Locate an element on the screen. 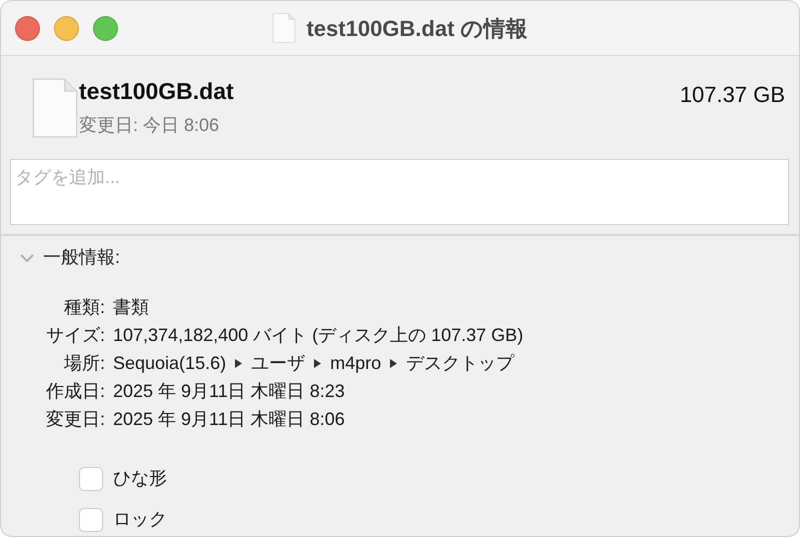 The image size is (800, 537). modified-date: 変更日: 今日 8:06 is located at coordinates (149, 125).